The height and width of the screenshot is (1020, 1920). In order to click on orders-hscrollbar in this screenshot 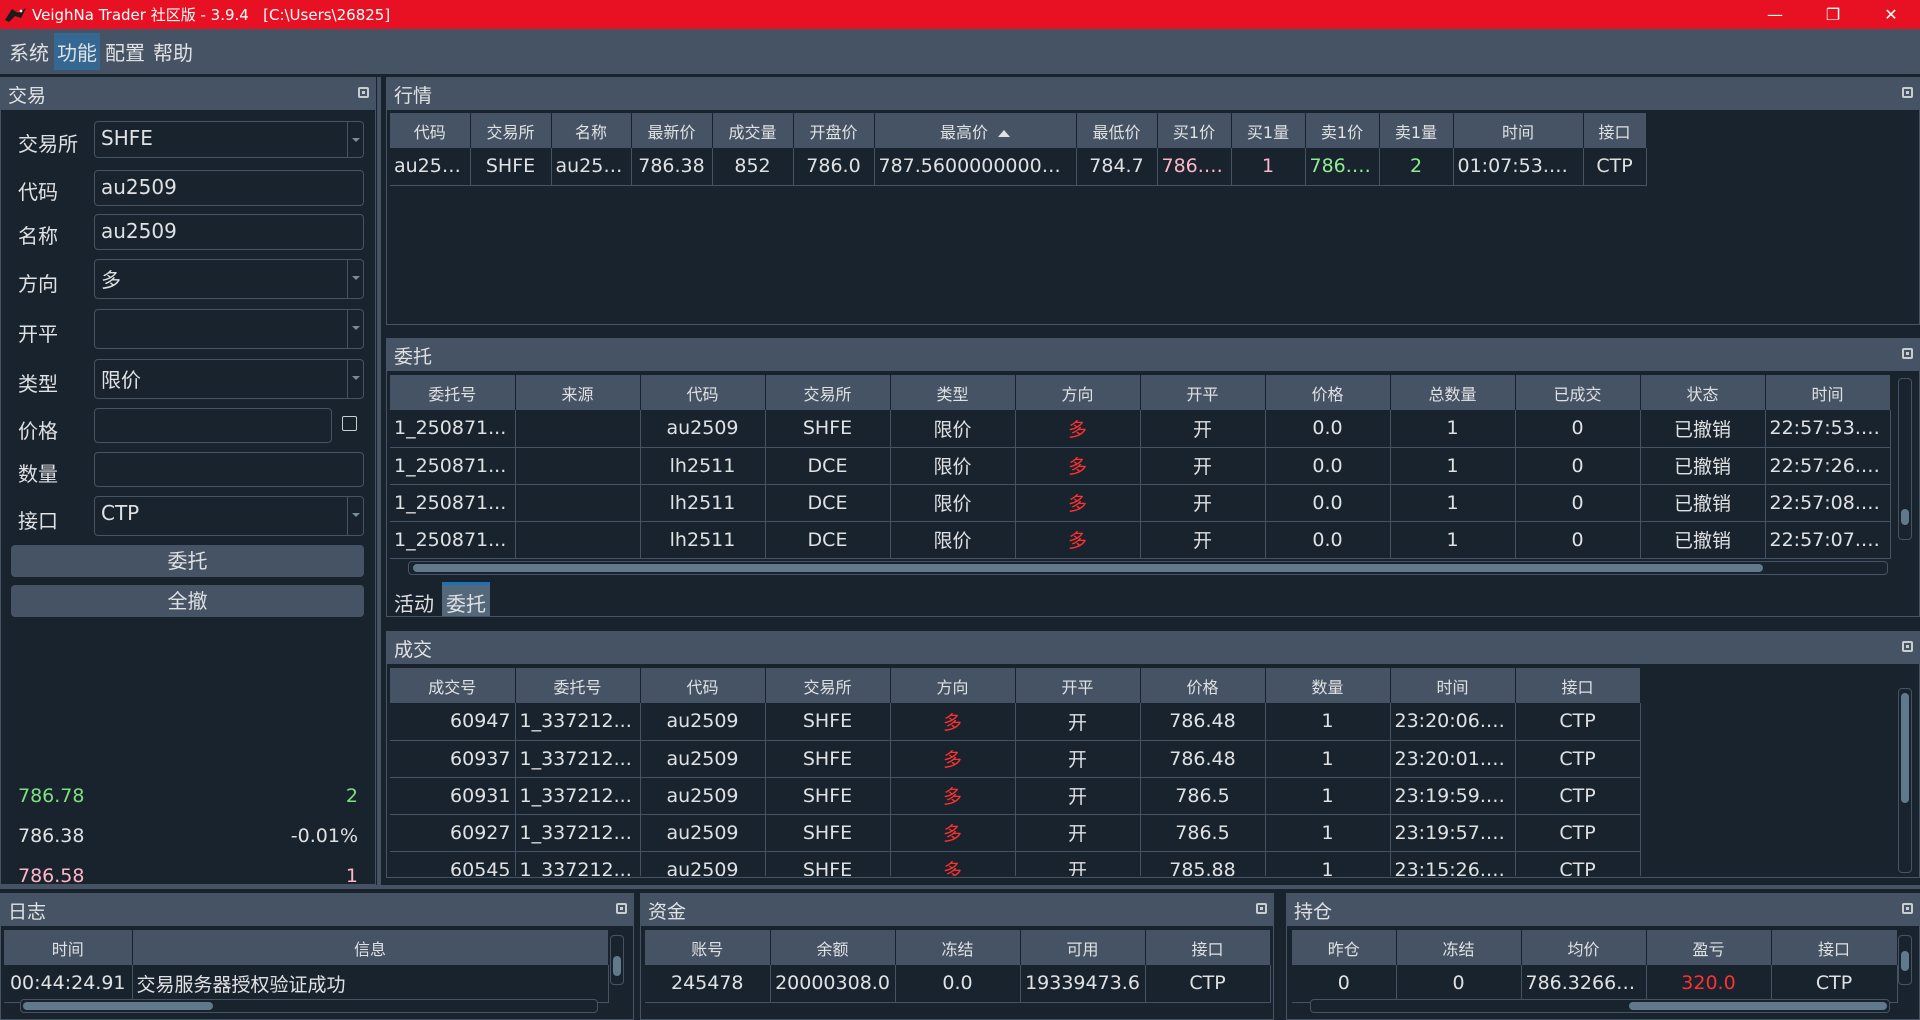, I will do `click(1148, 568)`.